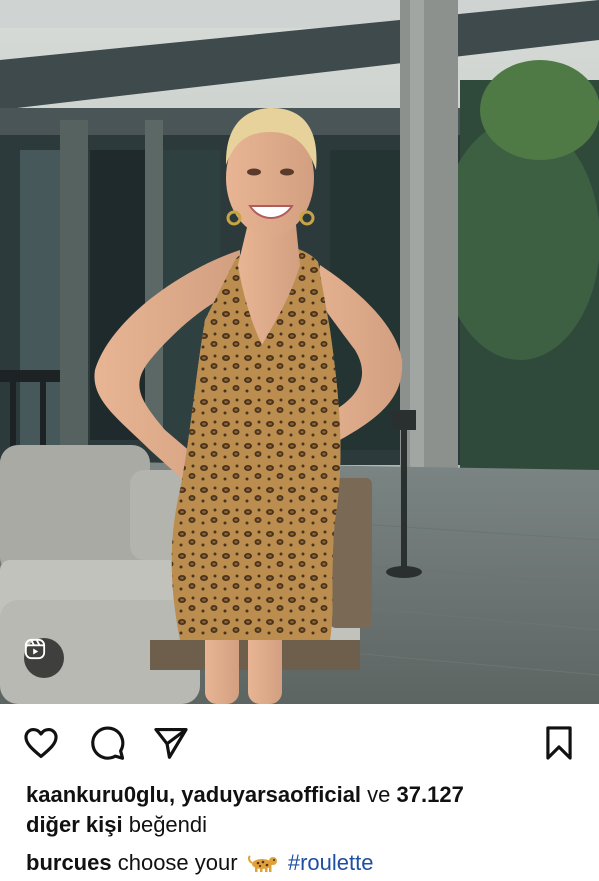 This screenshot has height=881, width=599. I want to click on liker-username-1: kaankuru0glu, so click(97, 794).